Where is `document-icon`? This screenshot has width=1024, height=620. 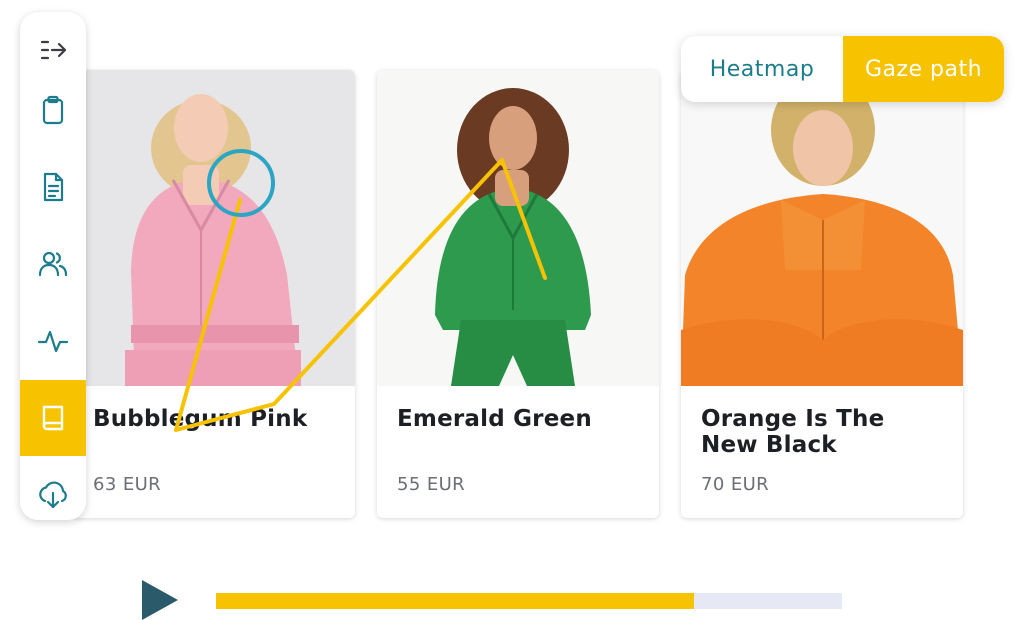
document-icon is located at coordinates (53, 187).